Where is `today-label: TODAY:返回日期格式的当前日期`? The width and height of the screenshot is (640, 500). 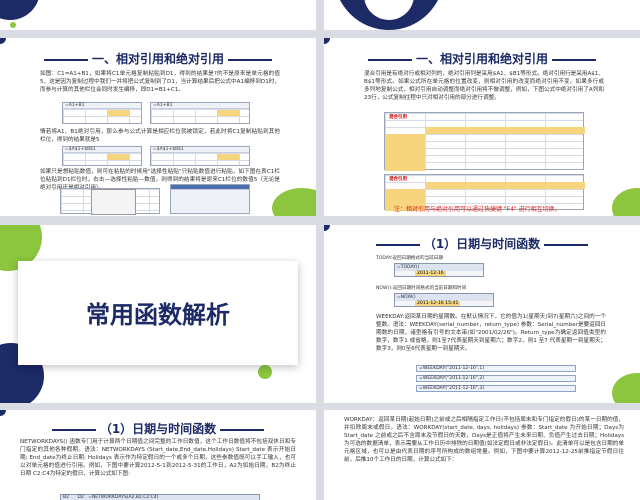 today-label: TODAY:返回日期格式的当前日期 is located at coordinates (409, 258).